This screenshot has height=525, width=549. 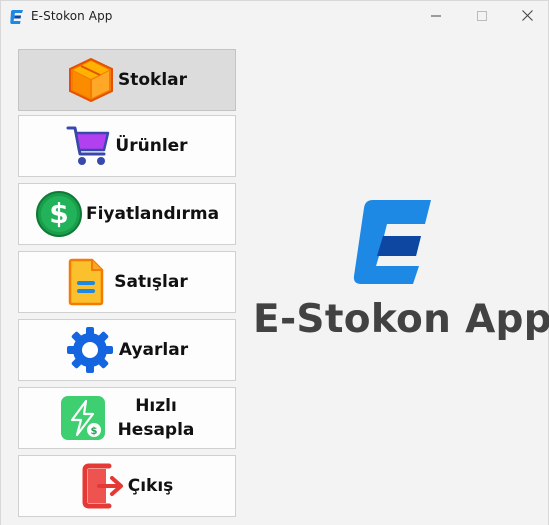 I want to click on nav-label-hesapla: Hesapla, so click(x=156, y=430).